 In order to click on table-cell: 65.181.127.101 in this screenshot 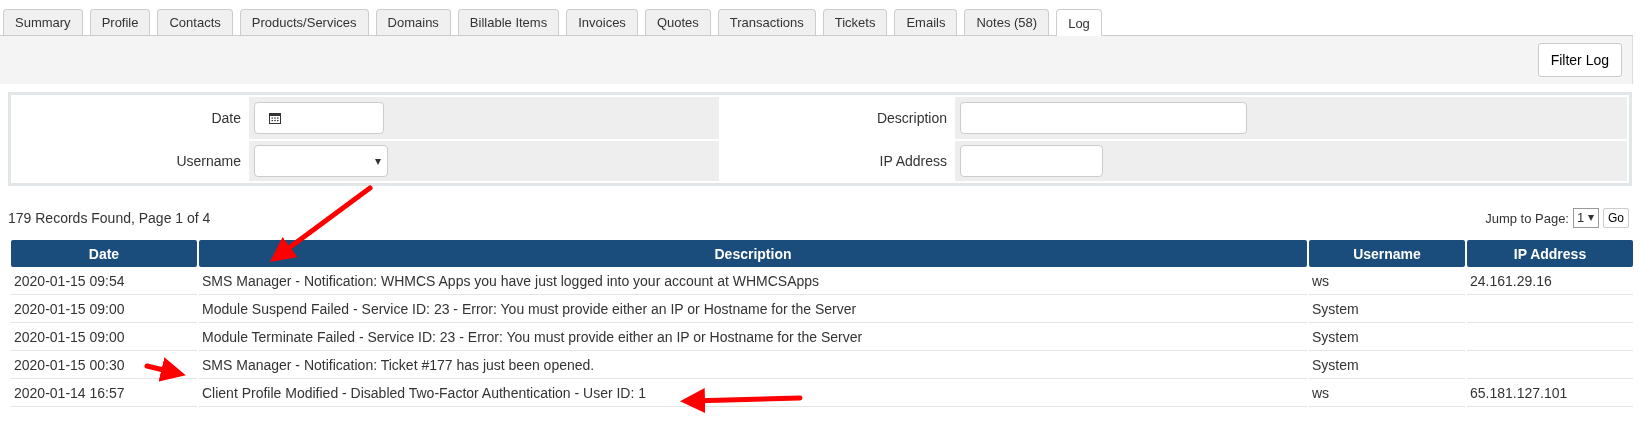, I will do `click(1519, 392)`.